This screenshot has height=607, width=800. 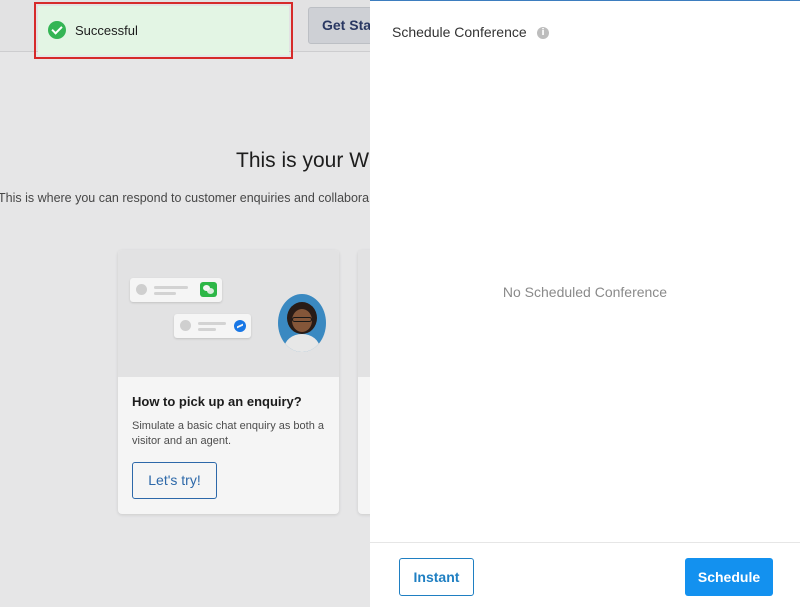 What do you see at coordinates (585, 574) in the screenshot?
I see `panel-footer: Instant Schedule` at bounding box center [585, 574].